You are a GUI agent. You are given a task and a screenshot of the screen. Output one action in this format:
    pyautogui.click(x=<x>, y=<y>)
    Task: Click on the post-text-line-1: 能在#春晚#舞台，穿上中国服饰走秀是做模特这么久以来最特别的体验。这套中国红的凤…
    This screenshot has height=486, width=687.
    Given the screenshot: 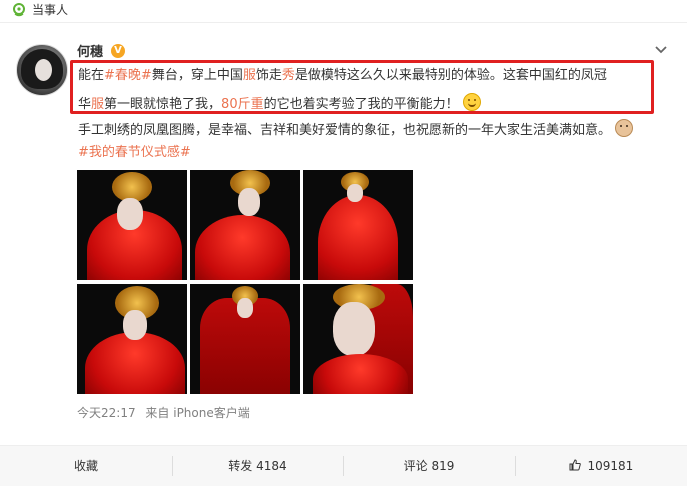 What is the action you would take?
    pyautogui.click(x=342, y=75)
    